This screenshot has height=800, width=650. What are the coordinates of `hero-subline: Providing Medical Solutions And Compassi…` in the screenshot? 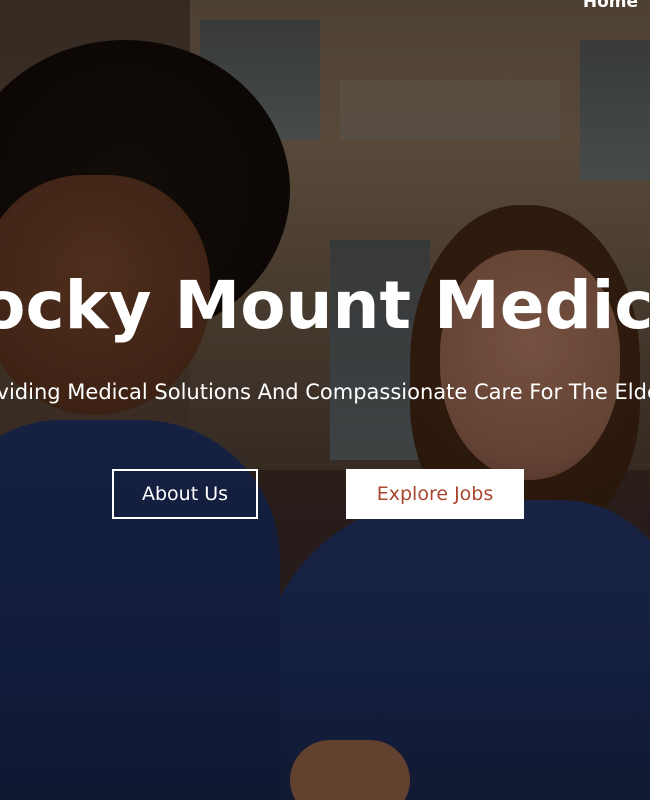 It's located at (325, 392).